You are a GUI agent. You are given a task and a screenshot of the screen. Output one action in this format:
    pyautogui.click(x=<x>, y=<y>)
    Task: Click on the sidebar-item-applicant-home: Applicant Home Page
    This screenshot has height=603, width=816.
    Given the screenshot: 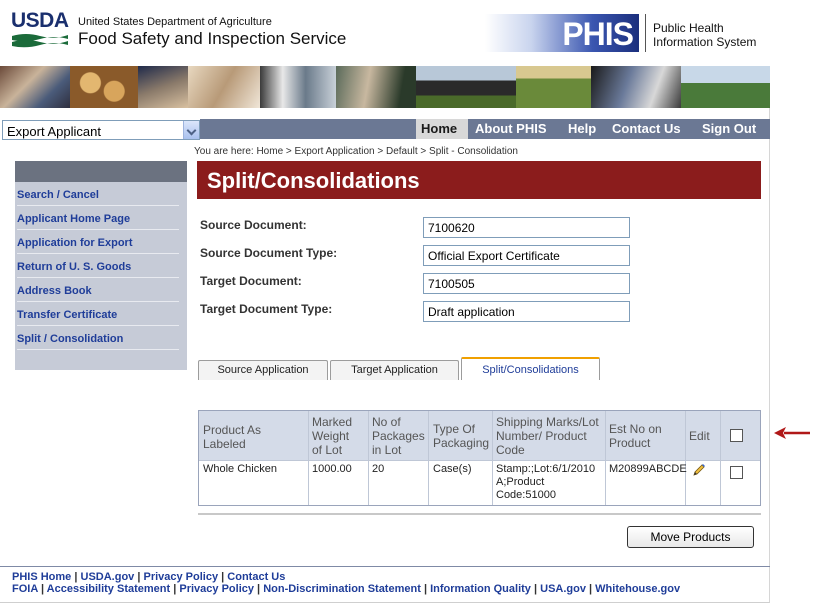 What is the action you would take?
    pyautogui.click(x=98, y=221)
    